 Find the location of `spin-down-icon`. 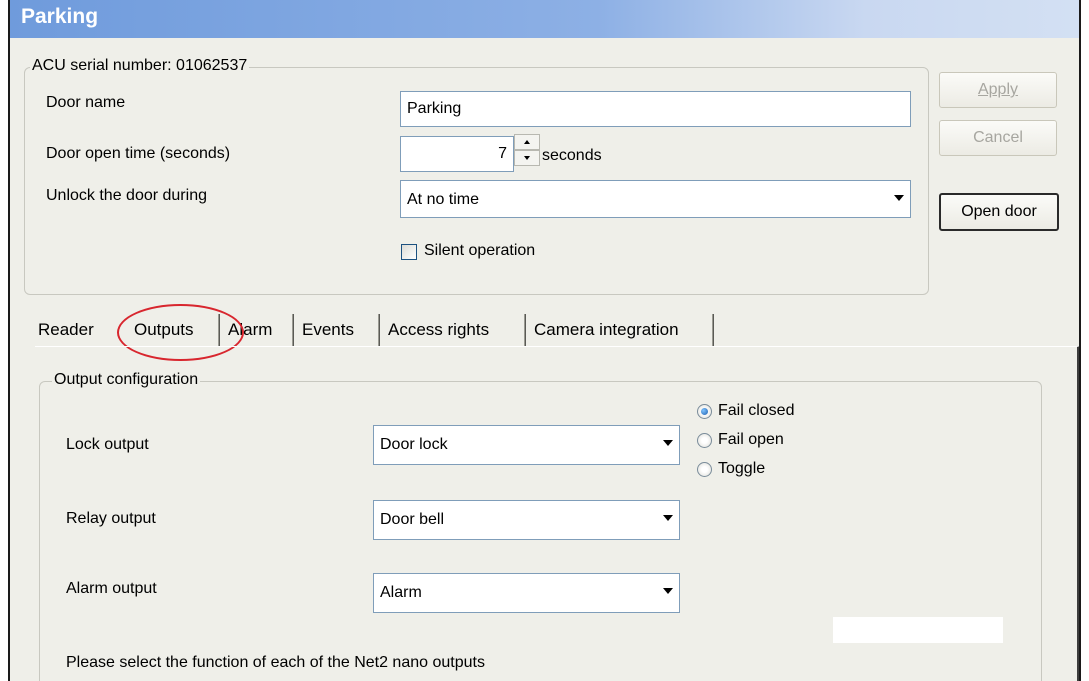

spin-down-icon is located at coordinates (527, 158).